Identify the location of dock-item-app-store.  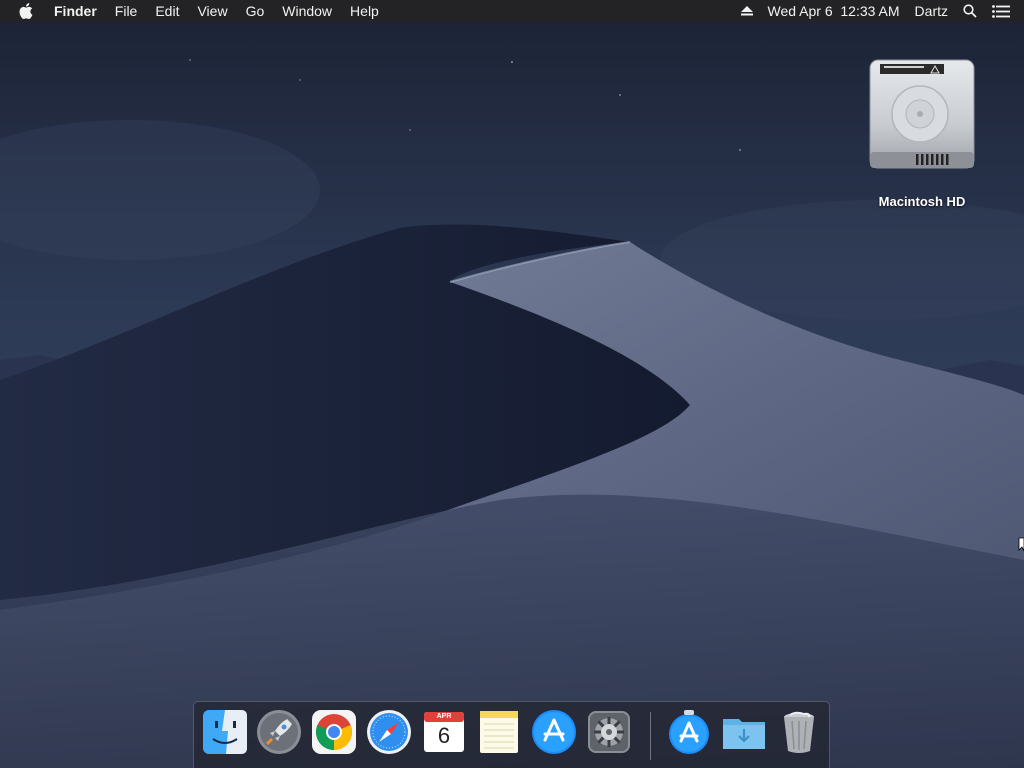
(555, 733).